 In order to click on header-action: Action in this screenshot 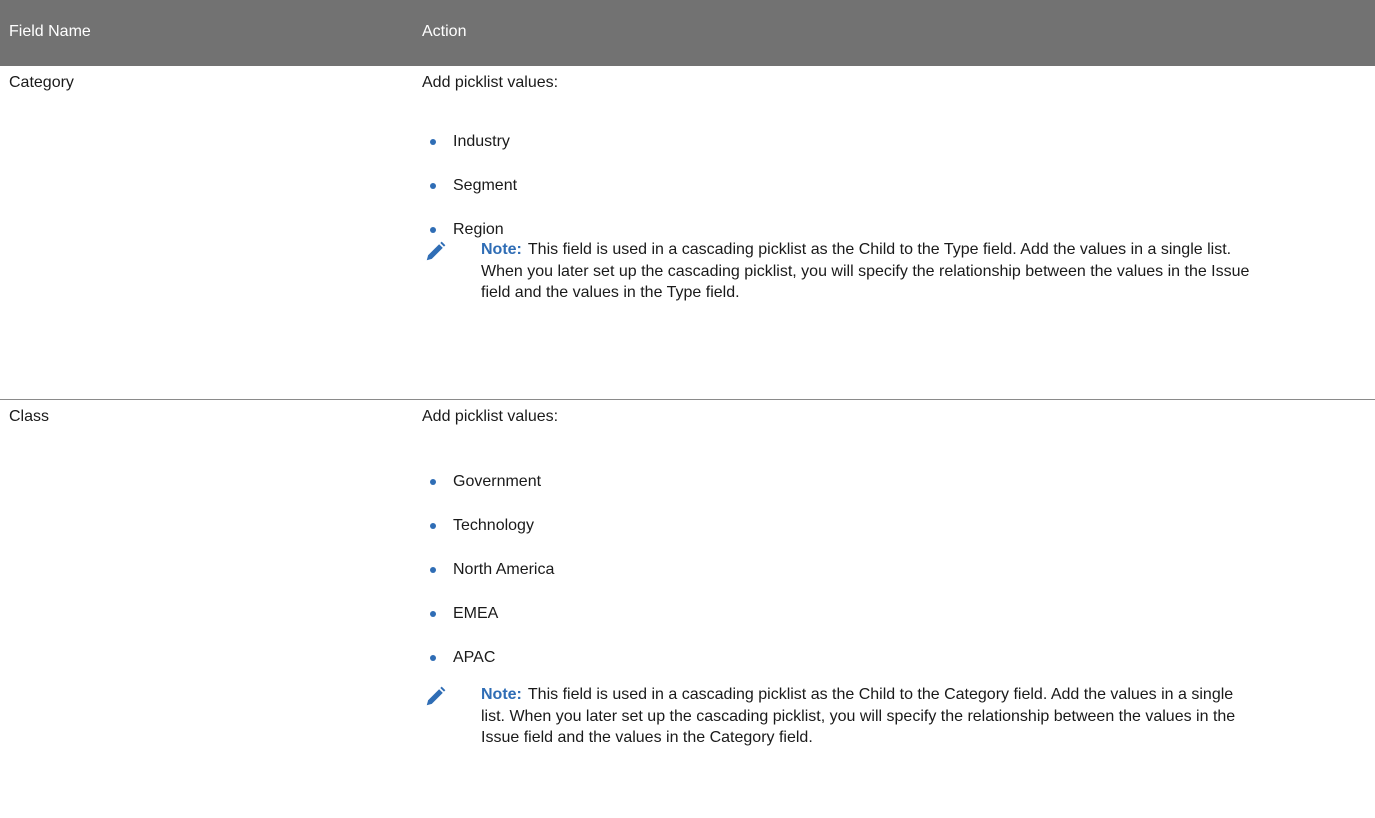, I will do `click(444, 31)`.